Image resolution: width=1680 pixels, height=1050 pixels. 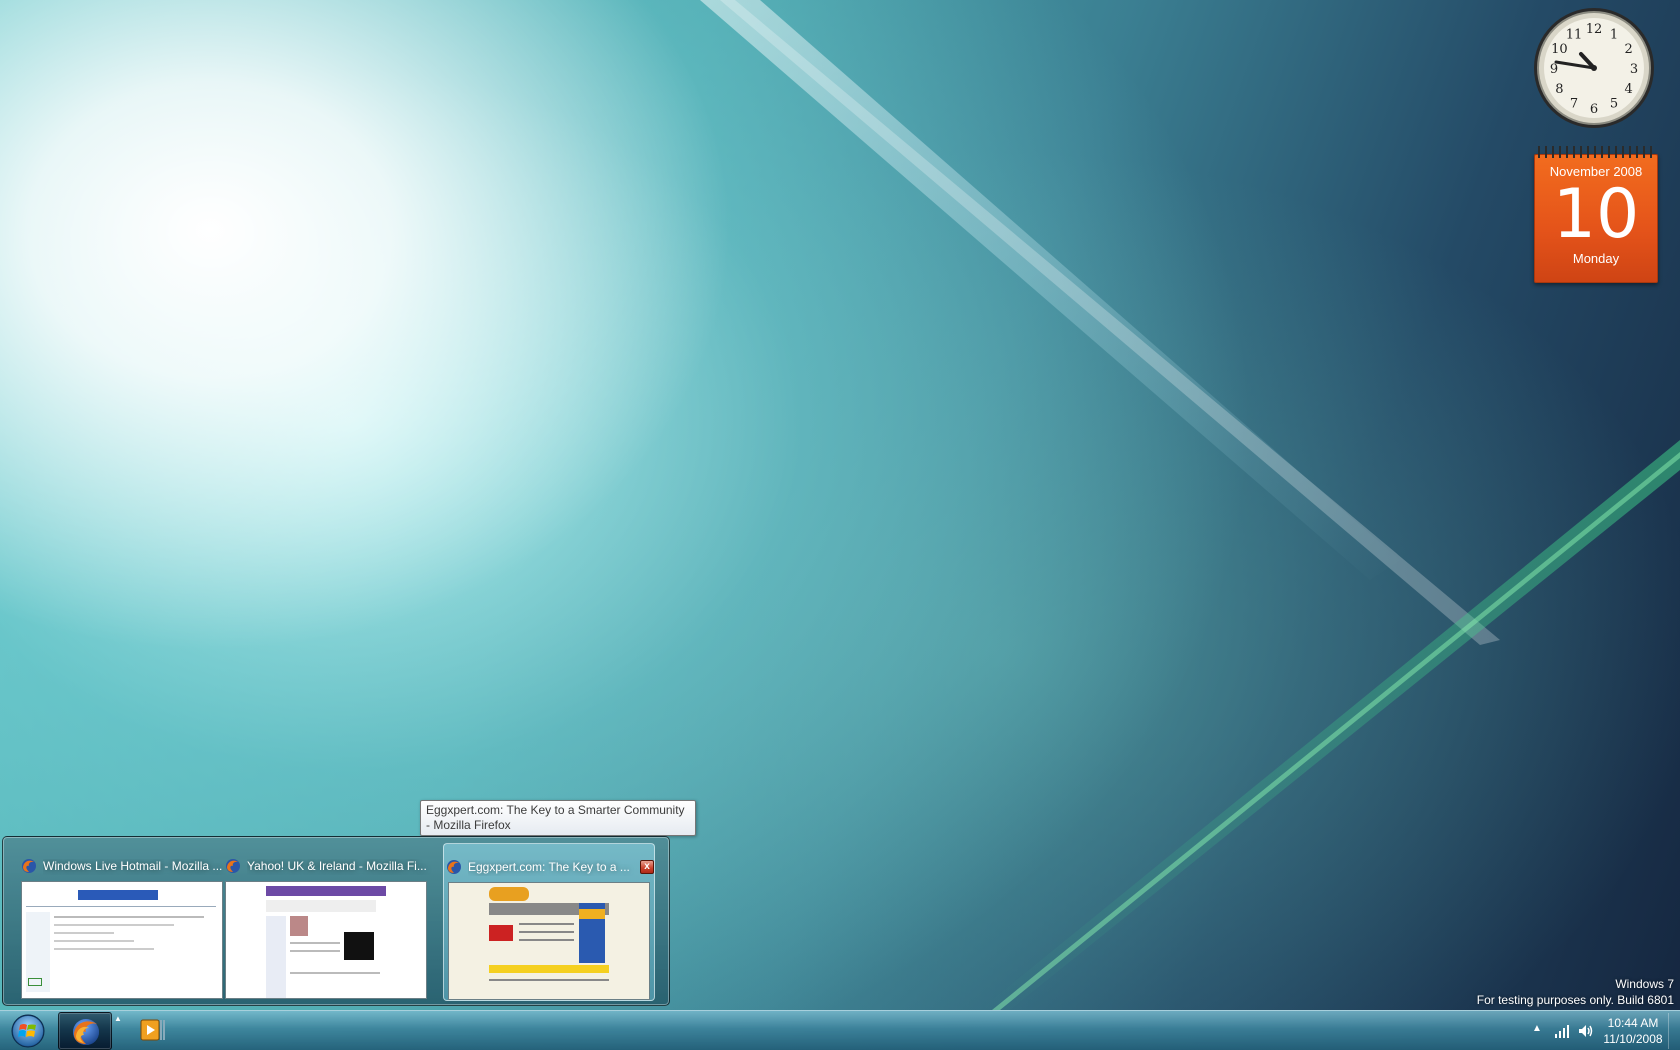 I want to click on thumbnail-preview-yahoo, so click(x=326, y=940).